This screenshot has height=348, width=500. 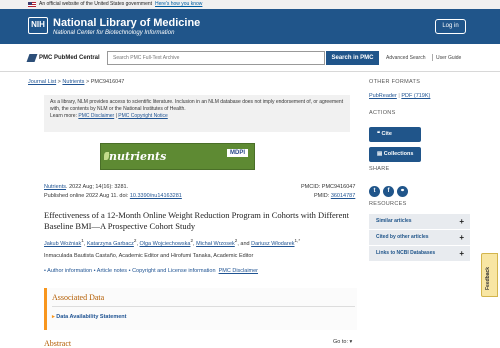 I want to click on share-heading: SHARE, so click(x=379, y=169).